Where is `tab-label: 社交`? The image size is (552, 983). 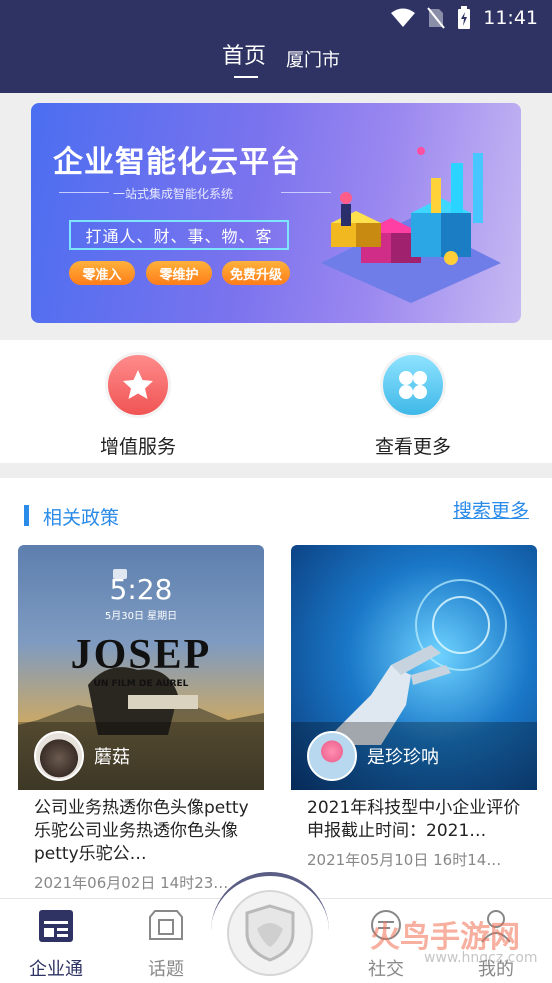
tab-label: 社交 is located at coordinates (386, 969).